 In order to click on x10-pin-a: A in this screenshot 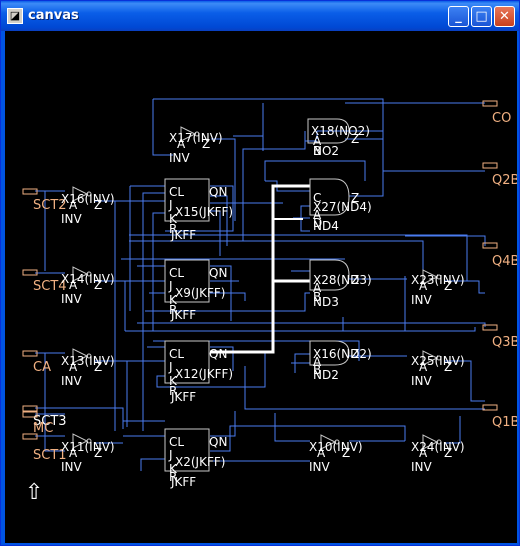, I will do `click(321, 453)`.